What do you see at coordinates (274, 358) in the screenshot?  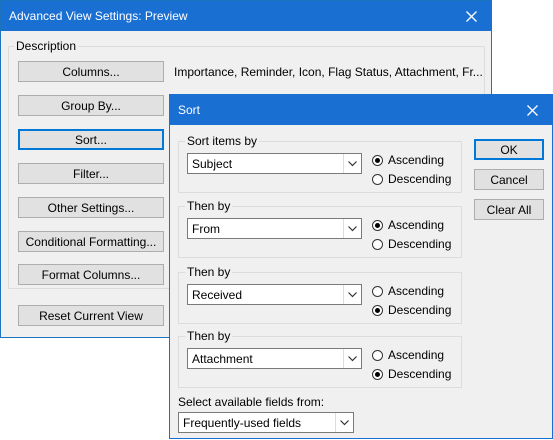 I see `sort-field-4-select: Attachment` at bounding box center [274, 358].